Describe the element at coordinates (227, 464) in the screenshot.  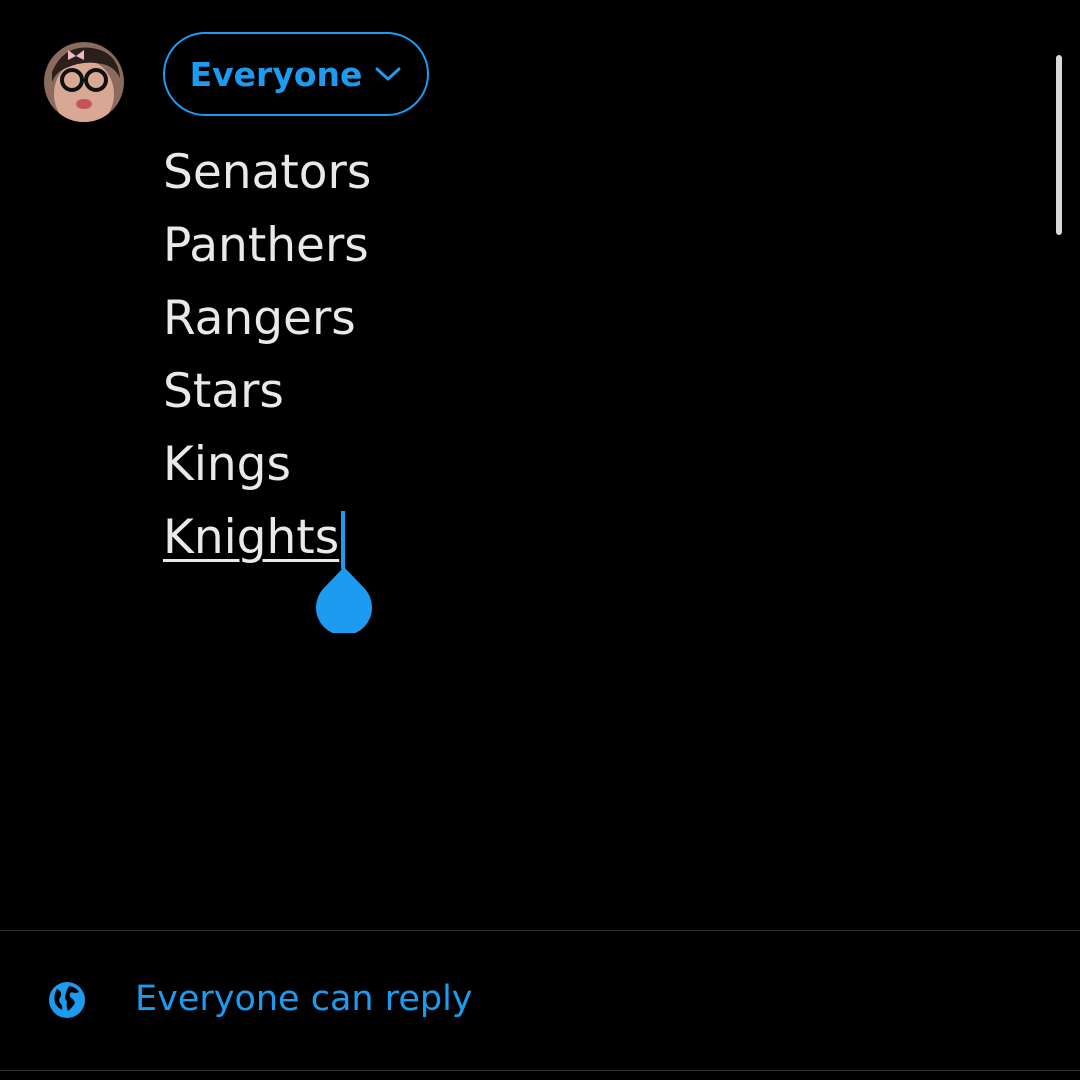
I see `compose-line: Kings` at that location.